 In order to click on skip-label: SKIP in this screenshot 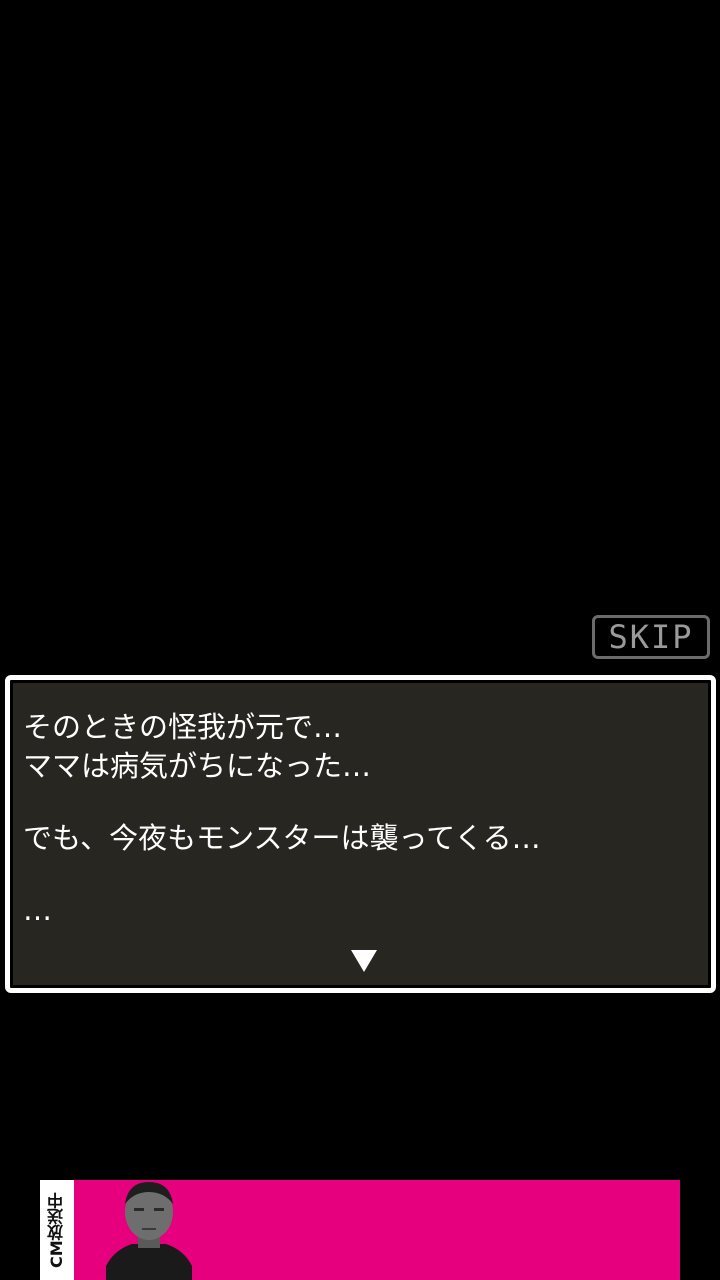, I will do `click(651, 637)`.